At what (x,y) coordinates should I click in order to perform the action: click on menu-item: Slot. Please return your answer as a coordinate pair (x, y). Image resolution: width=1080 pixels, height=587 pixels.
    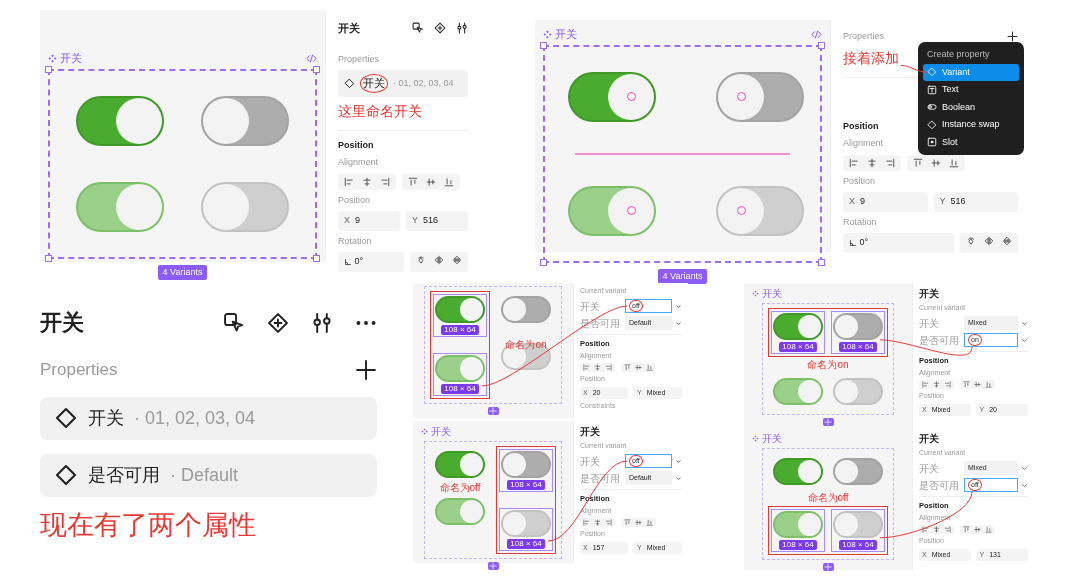
    Looking at the image, I should click on (971, 142).